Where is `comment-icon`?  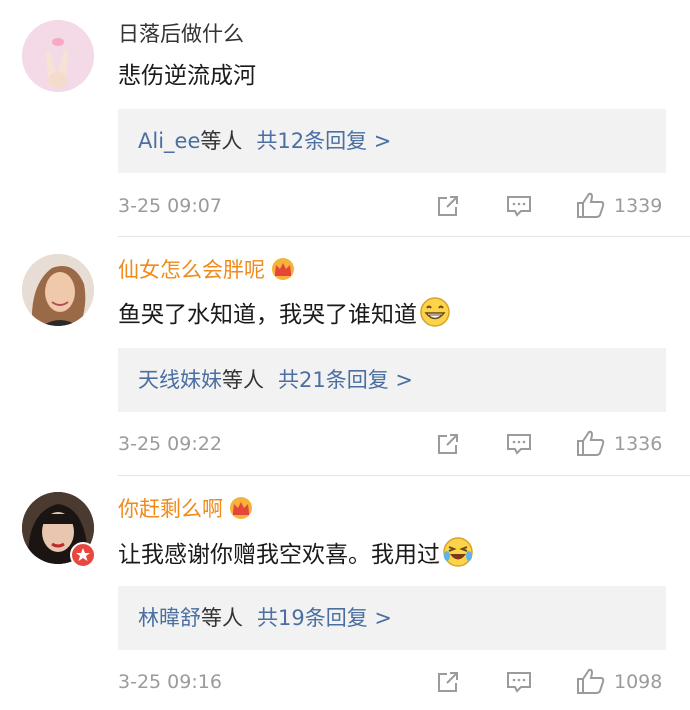
comment-icon is located at coordinates (519, 687).